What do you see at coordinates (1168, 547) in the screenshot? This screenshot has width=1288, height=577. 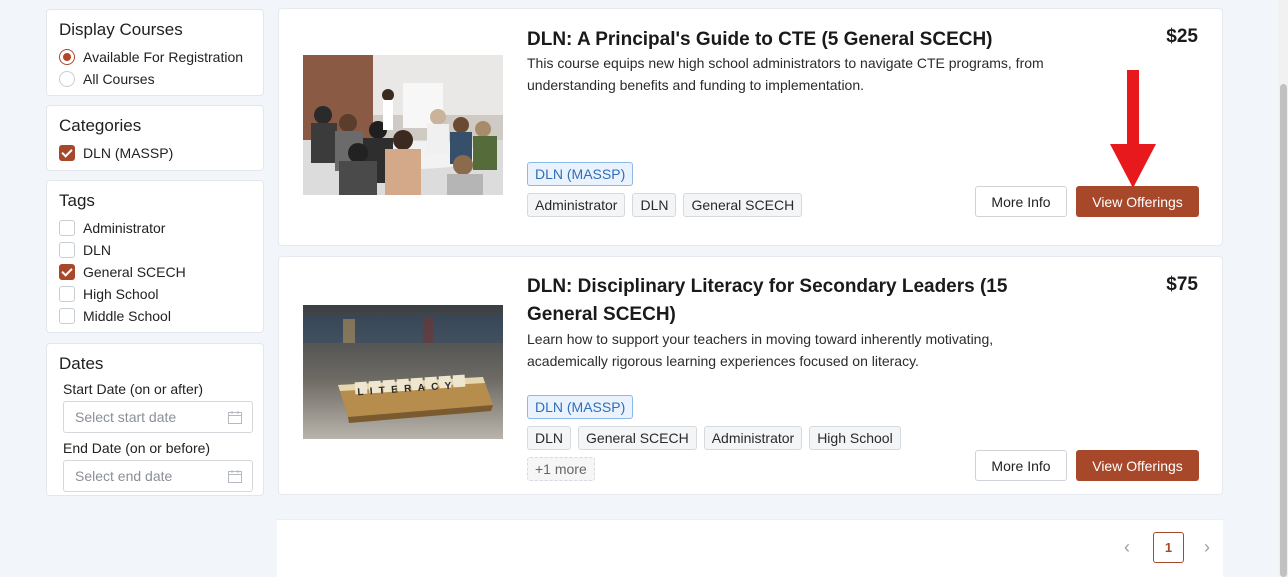 I see `current-page-button: 1` at bounding box center [1168, 547].